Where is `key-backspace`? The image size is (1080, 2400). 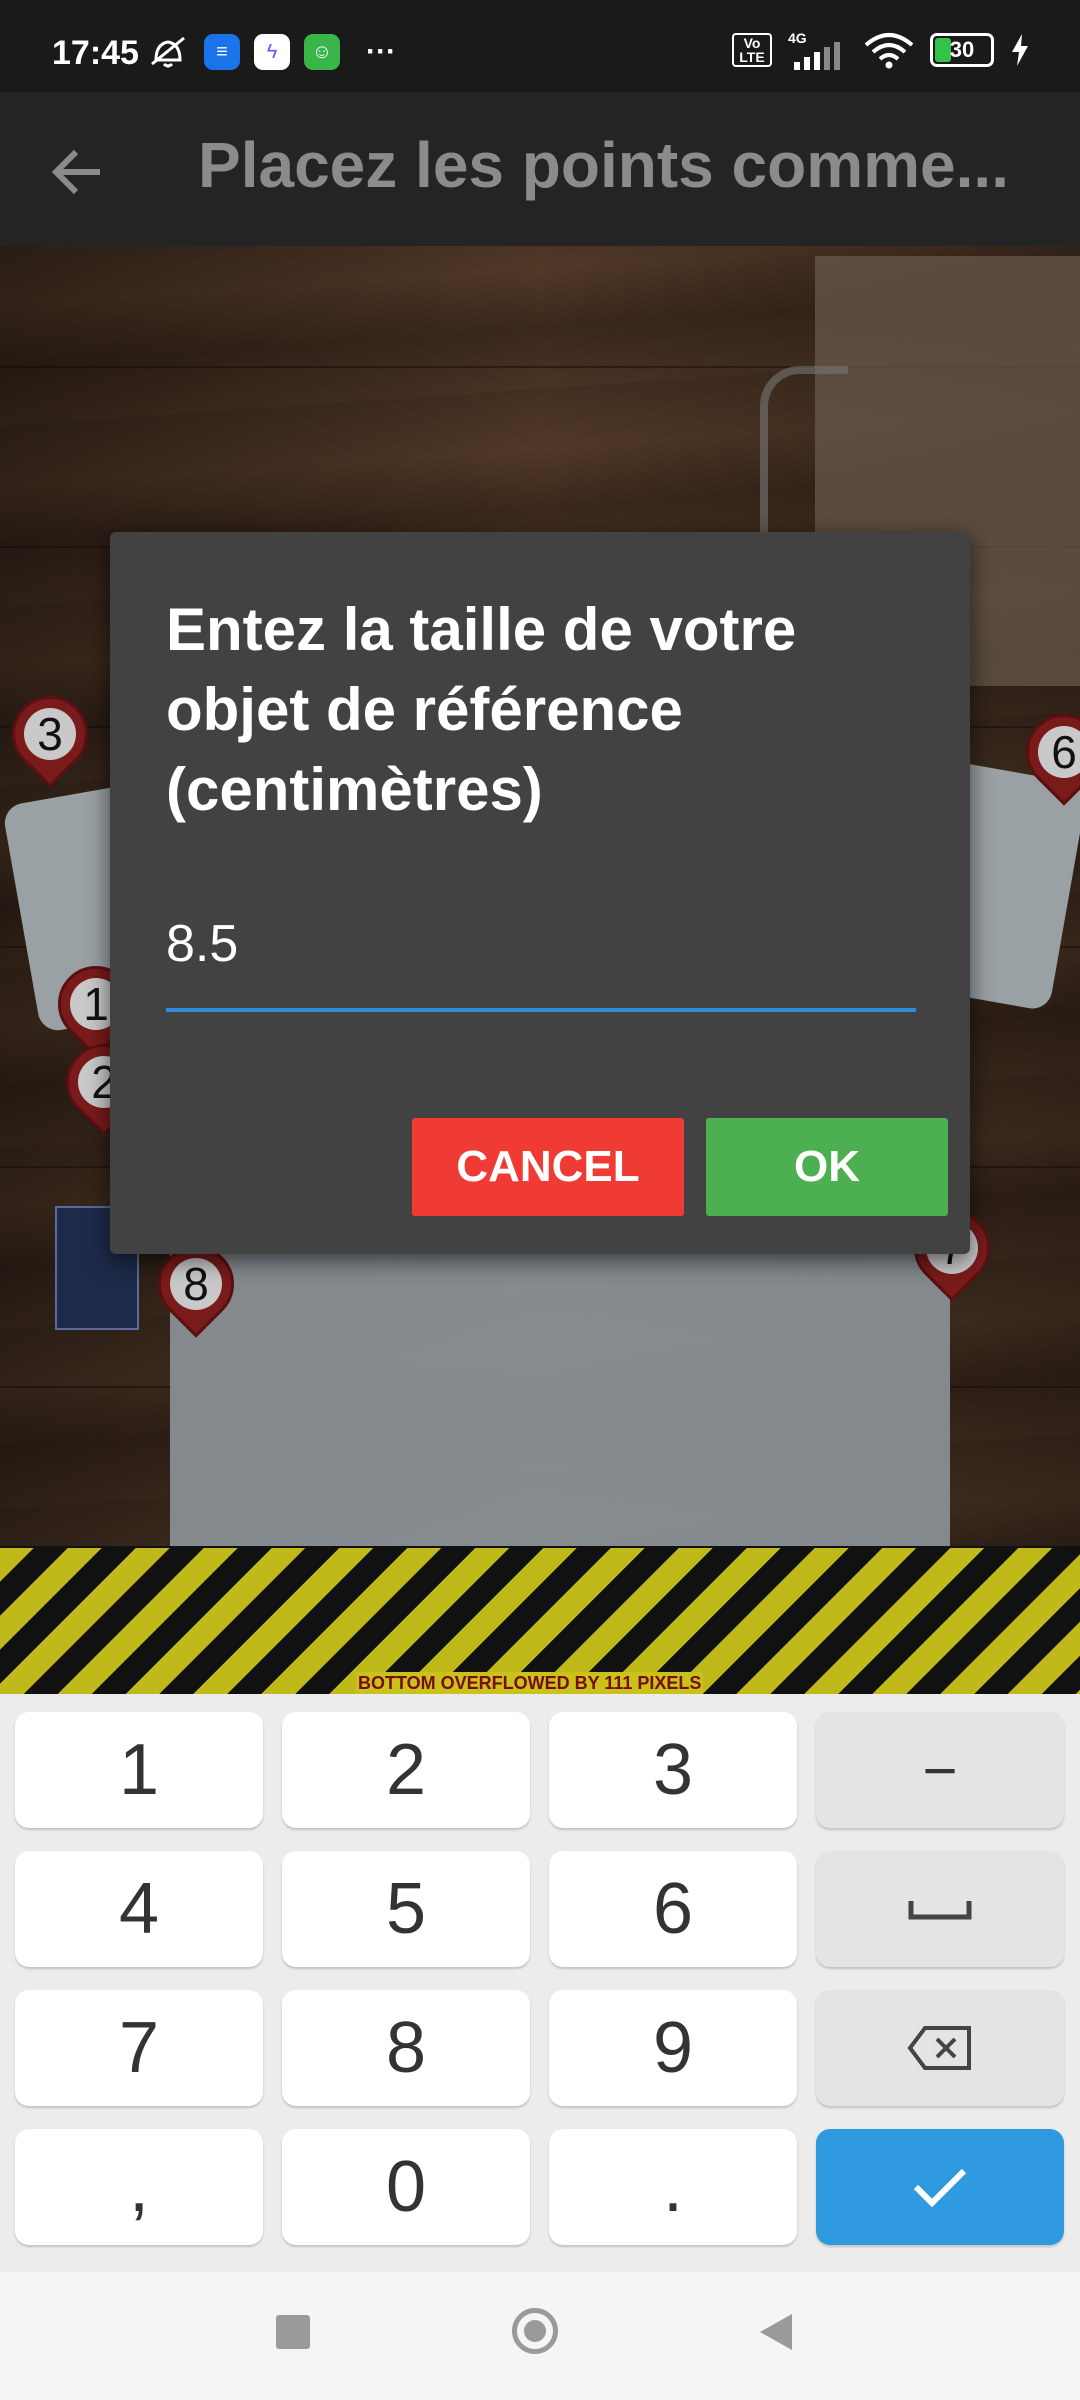
key-backspace is located at coordinates (940, 2048).